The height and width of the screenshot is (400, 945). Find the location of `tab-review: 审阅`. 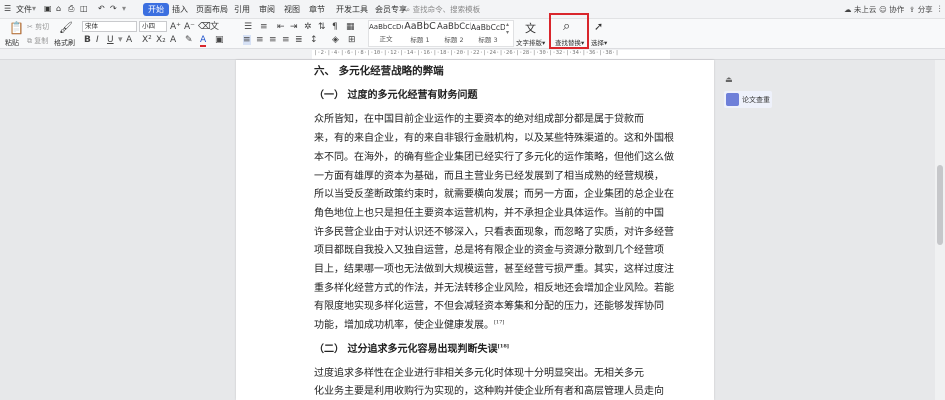

tab-review: 审阅 is located at coordinates (267, 9).